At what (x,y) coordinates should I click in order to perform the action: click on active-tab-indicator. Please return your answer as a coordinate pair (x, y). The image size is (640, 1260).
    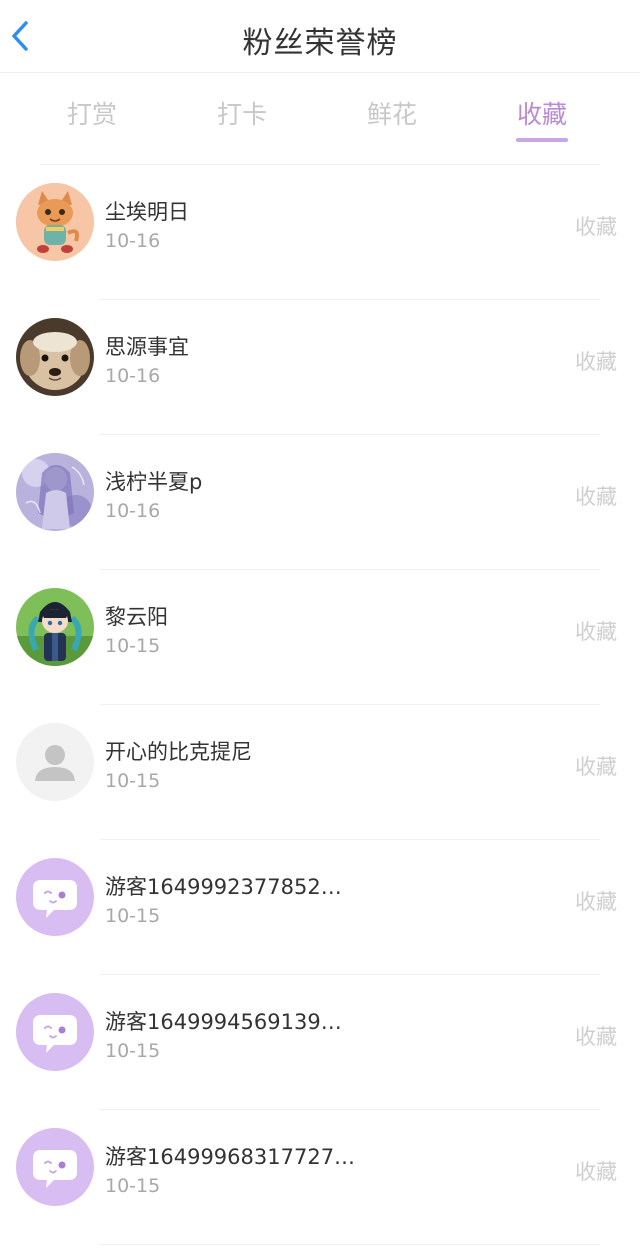
    Looking at the image, I should click on (542, 140).